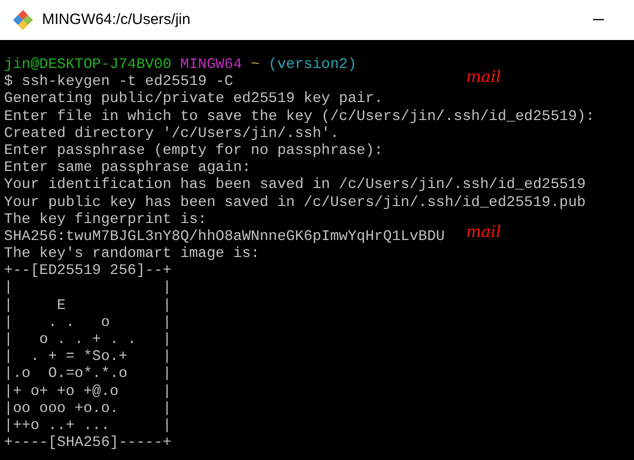 This screenshot has height=460, width=634. What do you see at coordinates (211, 65) in the screenshot?
I see `prompt-system: MINGW64` at bounding box center [211, 65].